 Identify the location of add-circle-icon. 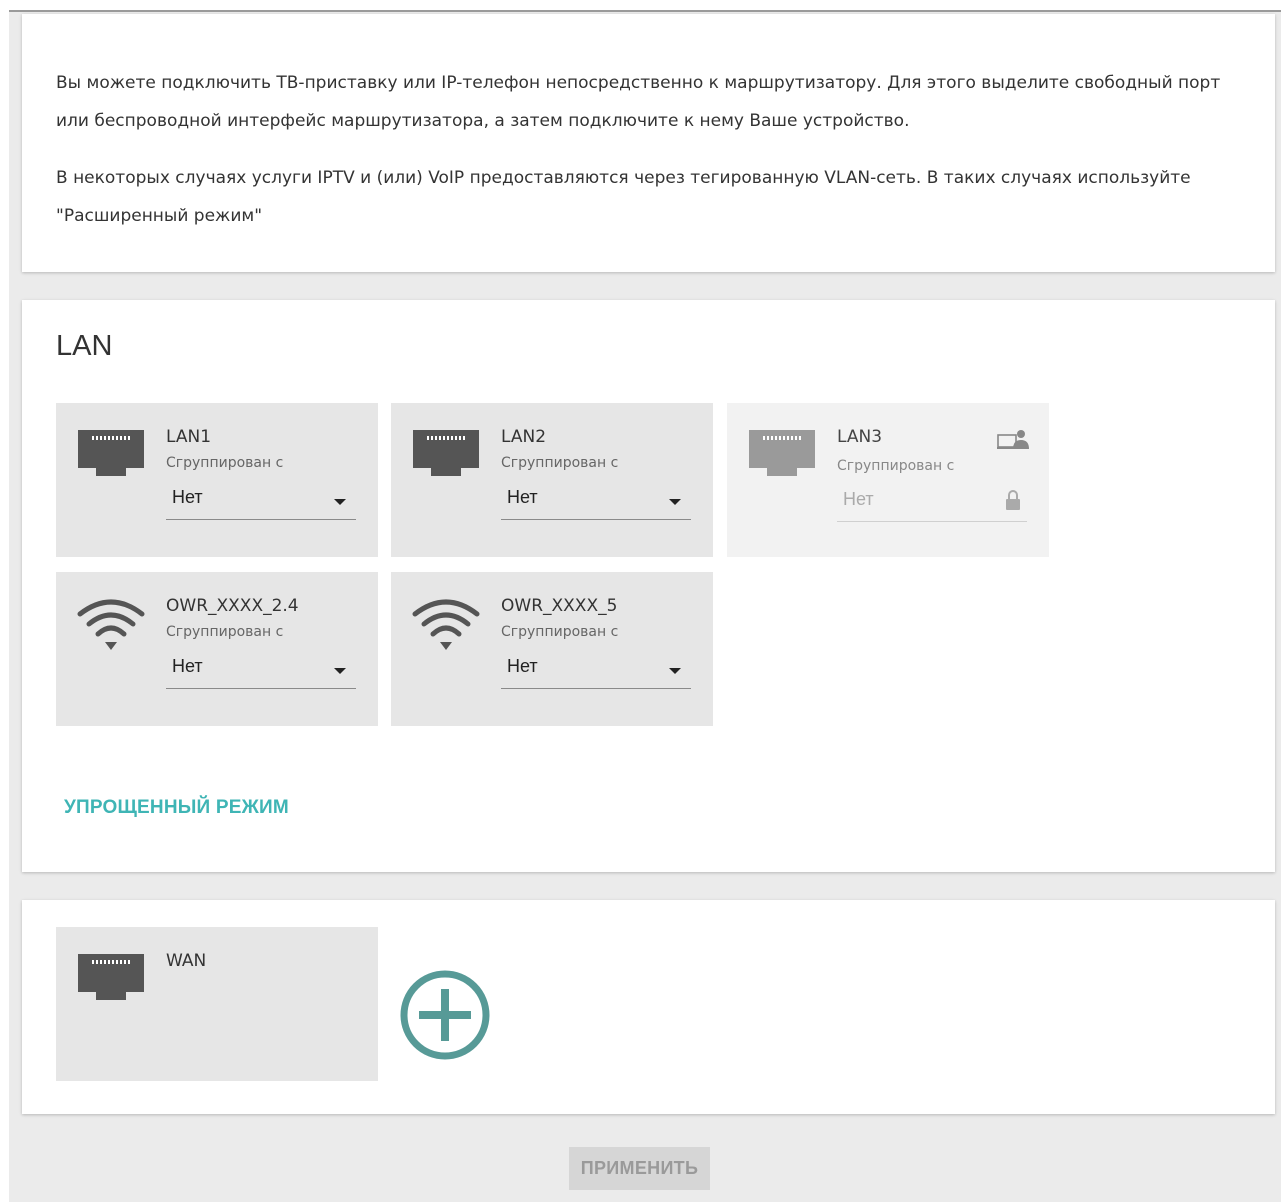
(445, 1015).